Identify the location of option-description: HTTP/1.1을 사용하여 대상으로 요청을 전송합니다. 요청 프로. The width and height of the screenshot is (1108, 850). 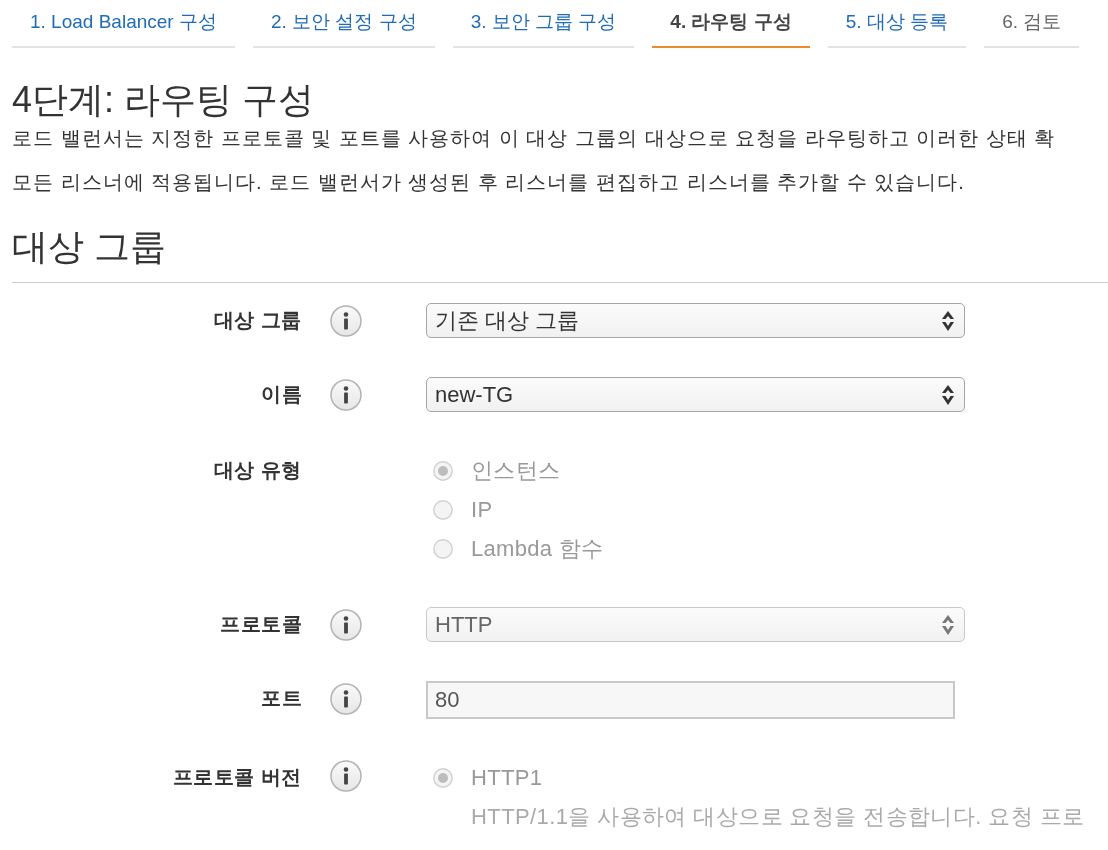
(778, 817).